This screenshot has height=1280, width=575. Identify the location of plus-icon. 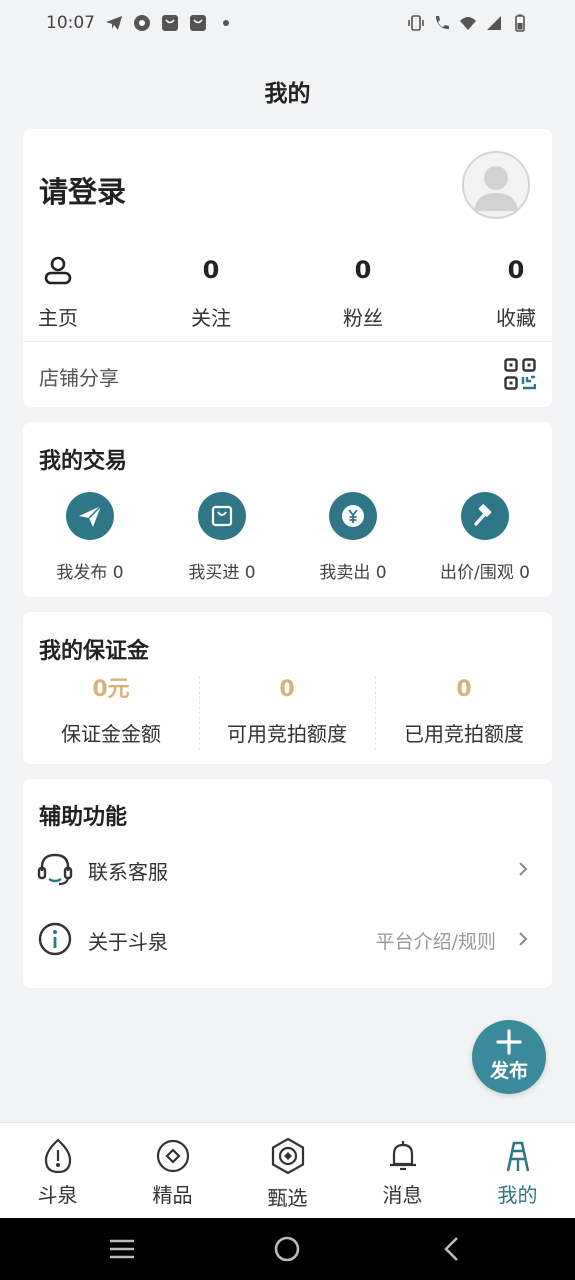
(509, 1042).